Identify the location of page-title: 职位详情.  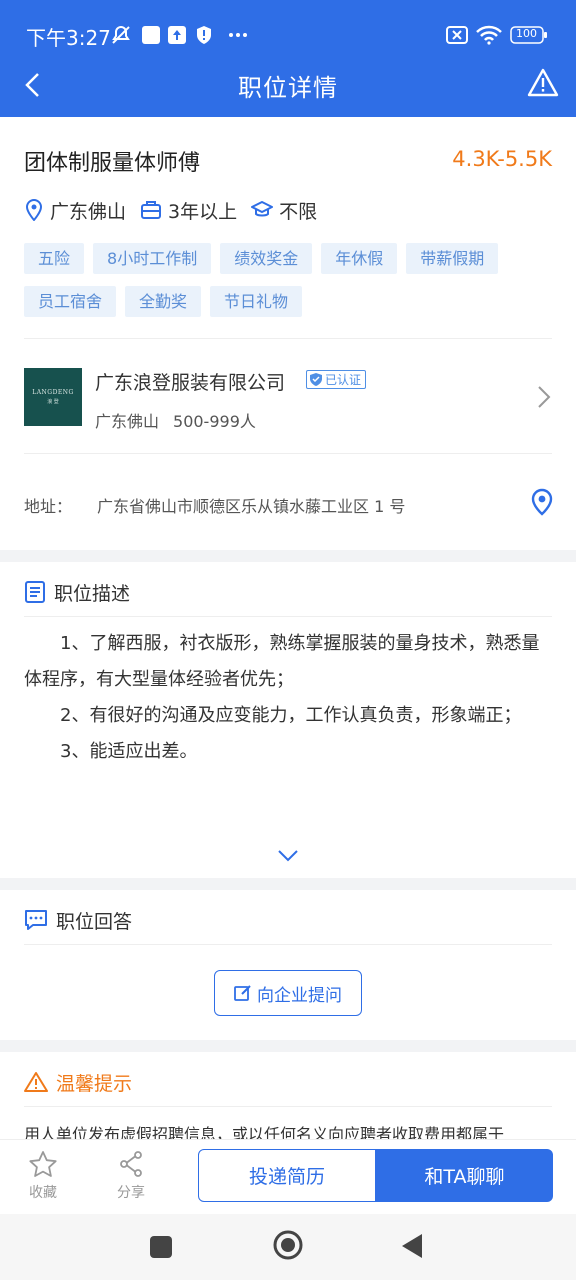
(288, 88).